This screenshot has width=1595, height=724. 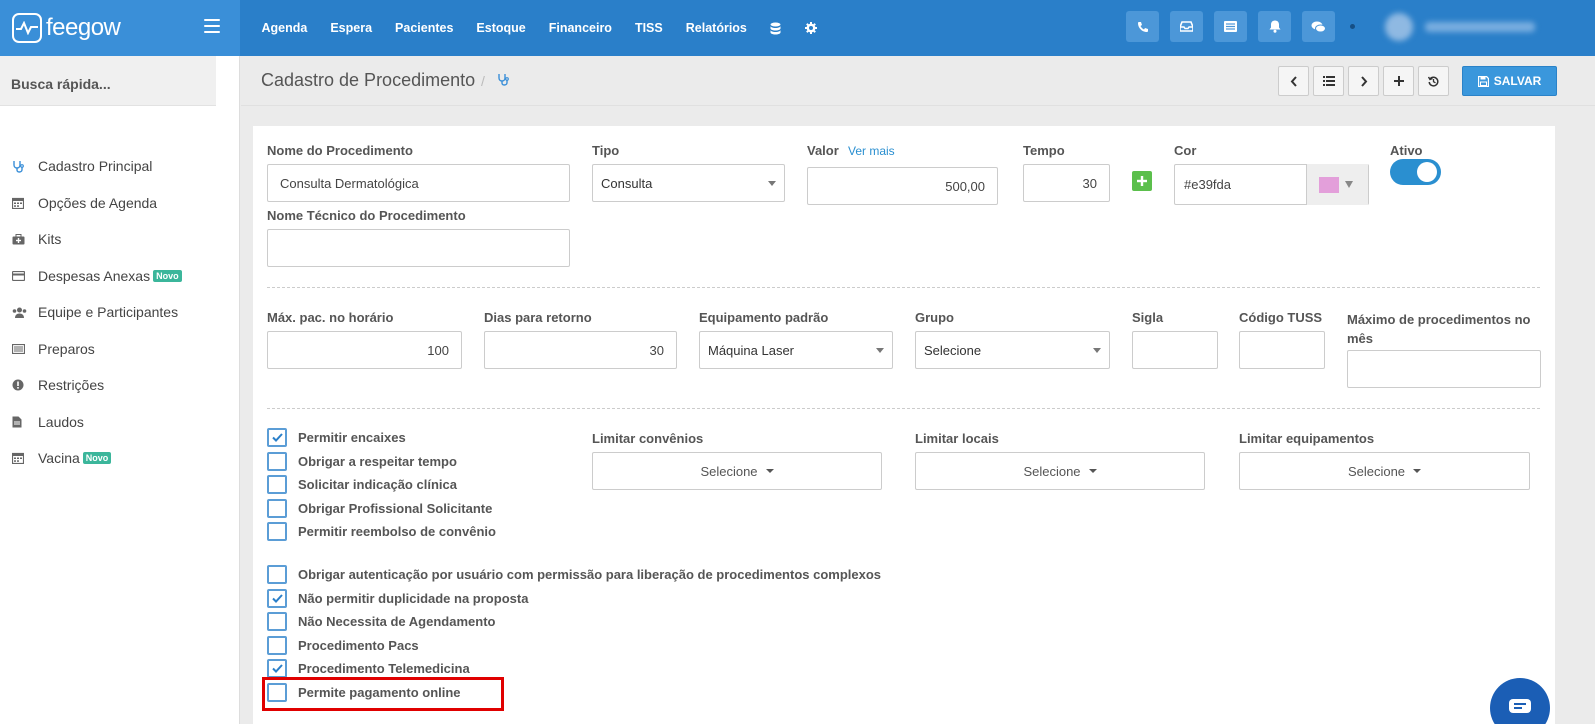 What do you see at coordinates (716, 28) in the screenshot?
I see `nav-relatorios: Relatórios` at bounding box center [716, 28].